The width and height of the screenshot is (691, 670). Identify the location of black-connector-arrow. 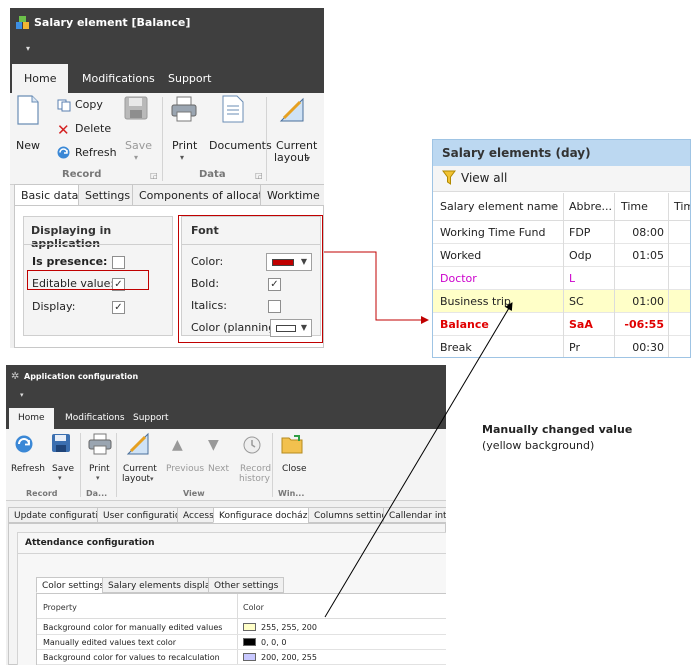
(418, 460).